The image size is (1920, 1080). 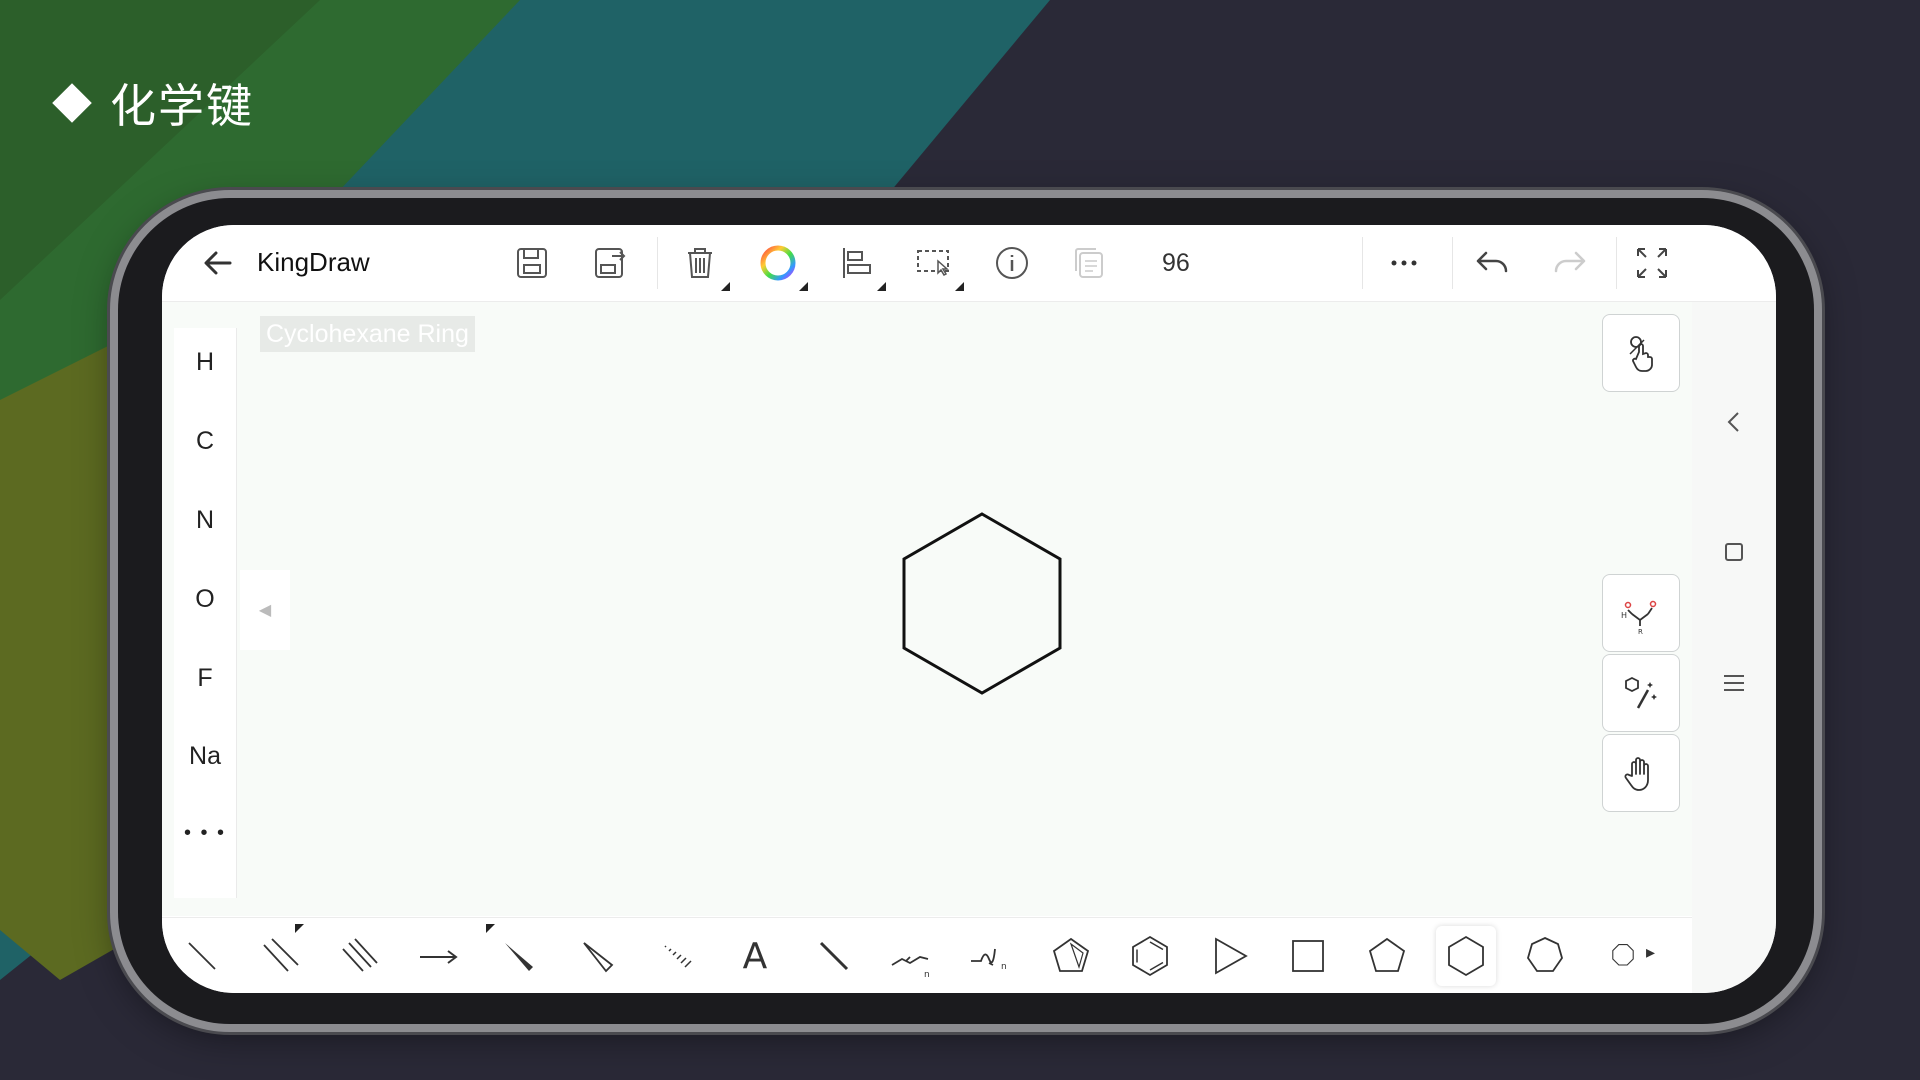 I want to click on copy-icon, so click(x=1089, y=263).